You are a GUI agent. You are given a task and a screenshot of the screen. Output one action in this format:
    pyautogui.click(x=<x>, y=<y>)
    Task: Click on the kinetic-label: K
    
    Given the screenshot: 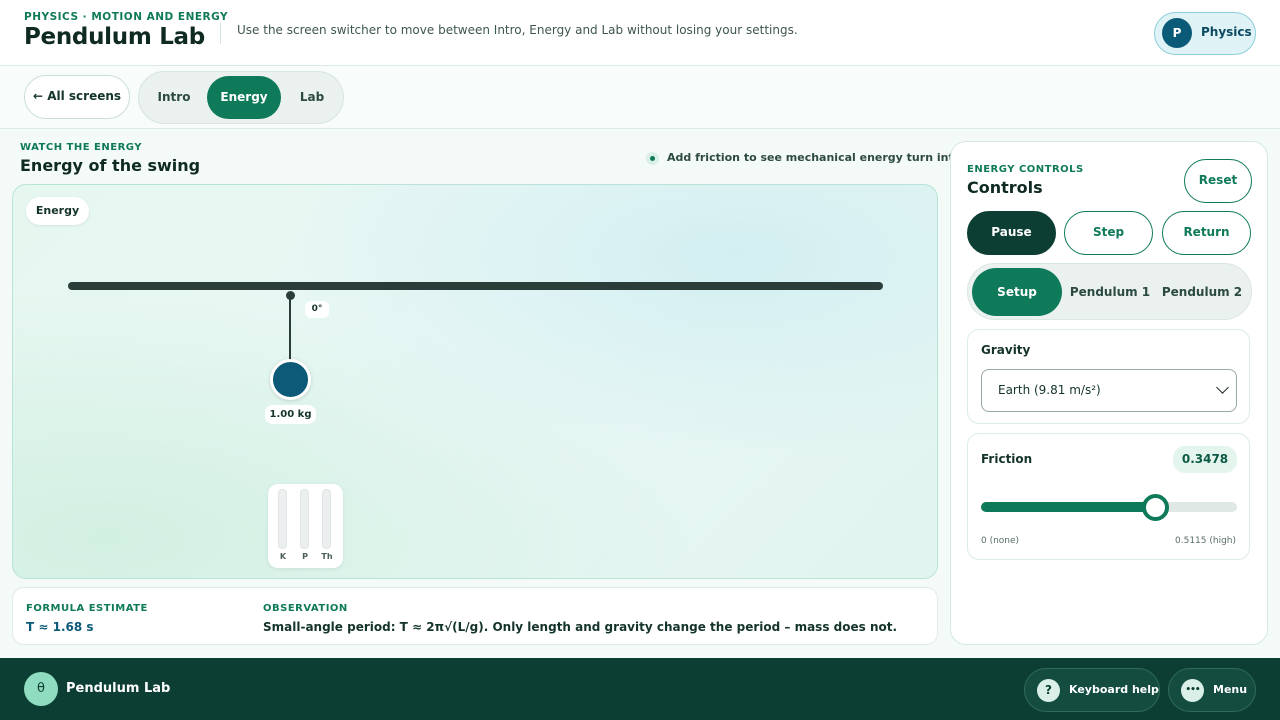 What is the action you would take?
    pyautogui.click(x=283, y=556)
    